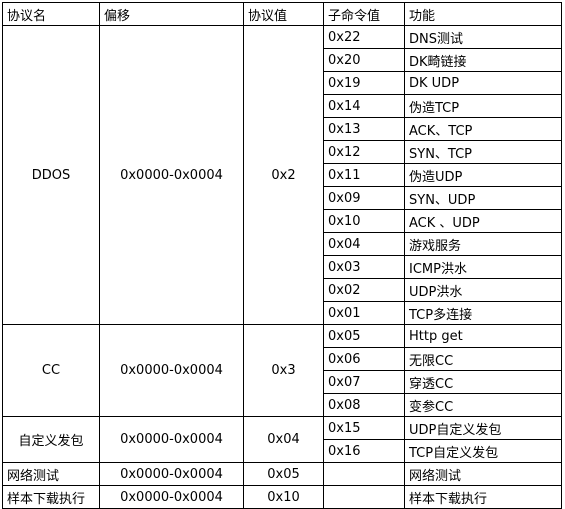 The height and width of the screenshot is (509, 565). I want to click on function-cell: DNS测试, so click(483, 37).